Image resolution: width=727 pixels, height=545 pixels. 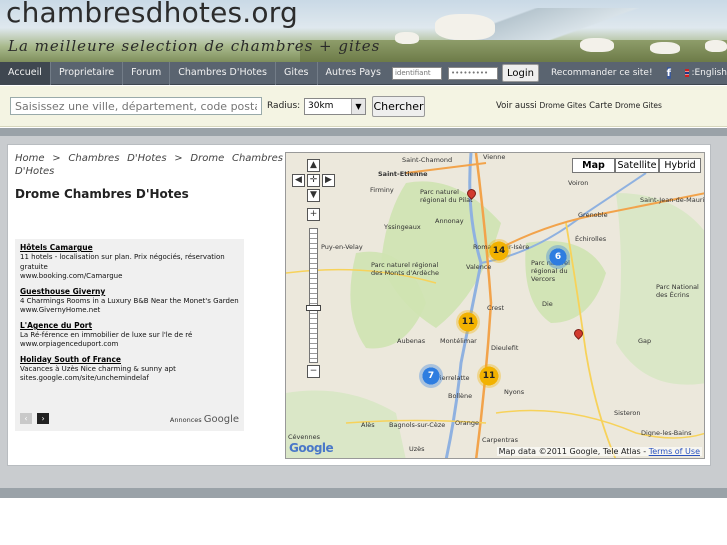 I want to click on map-town-label: Annonay, so click(x=449, y=221).